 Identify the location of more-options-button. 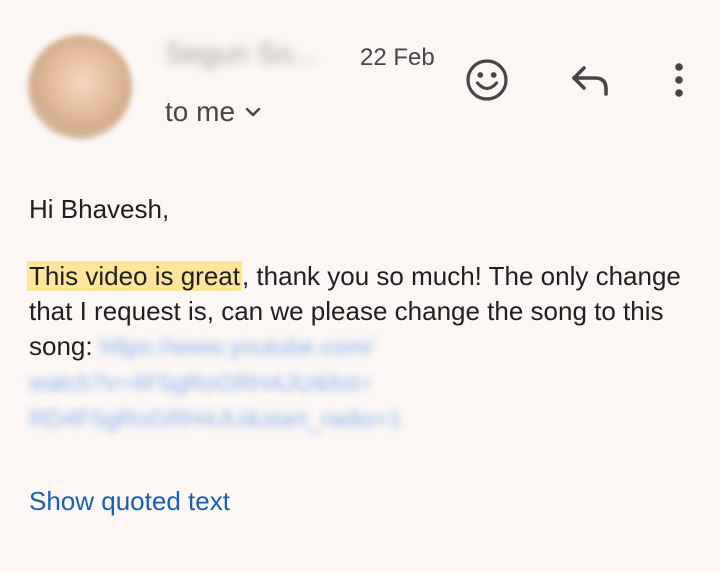
(679, 80).